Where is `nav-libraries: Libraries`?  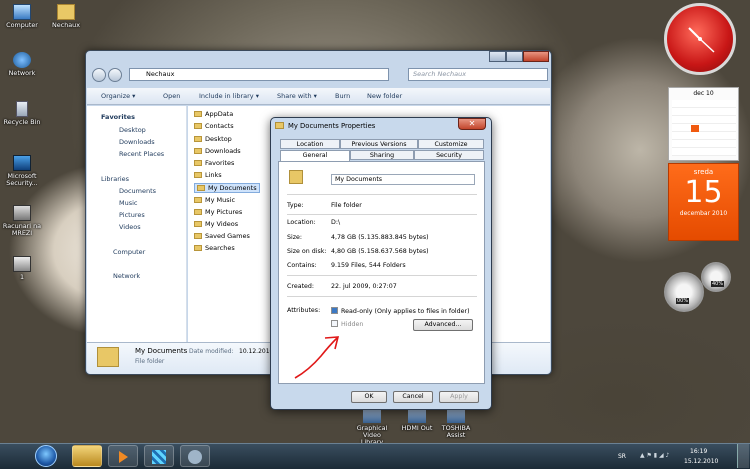 nav-libraries: Libraries is located at coordinates (115, 179).